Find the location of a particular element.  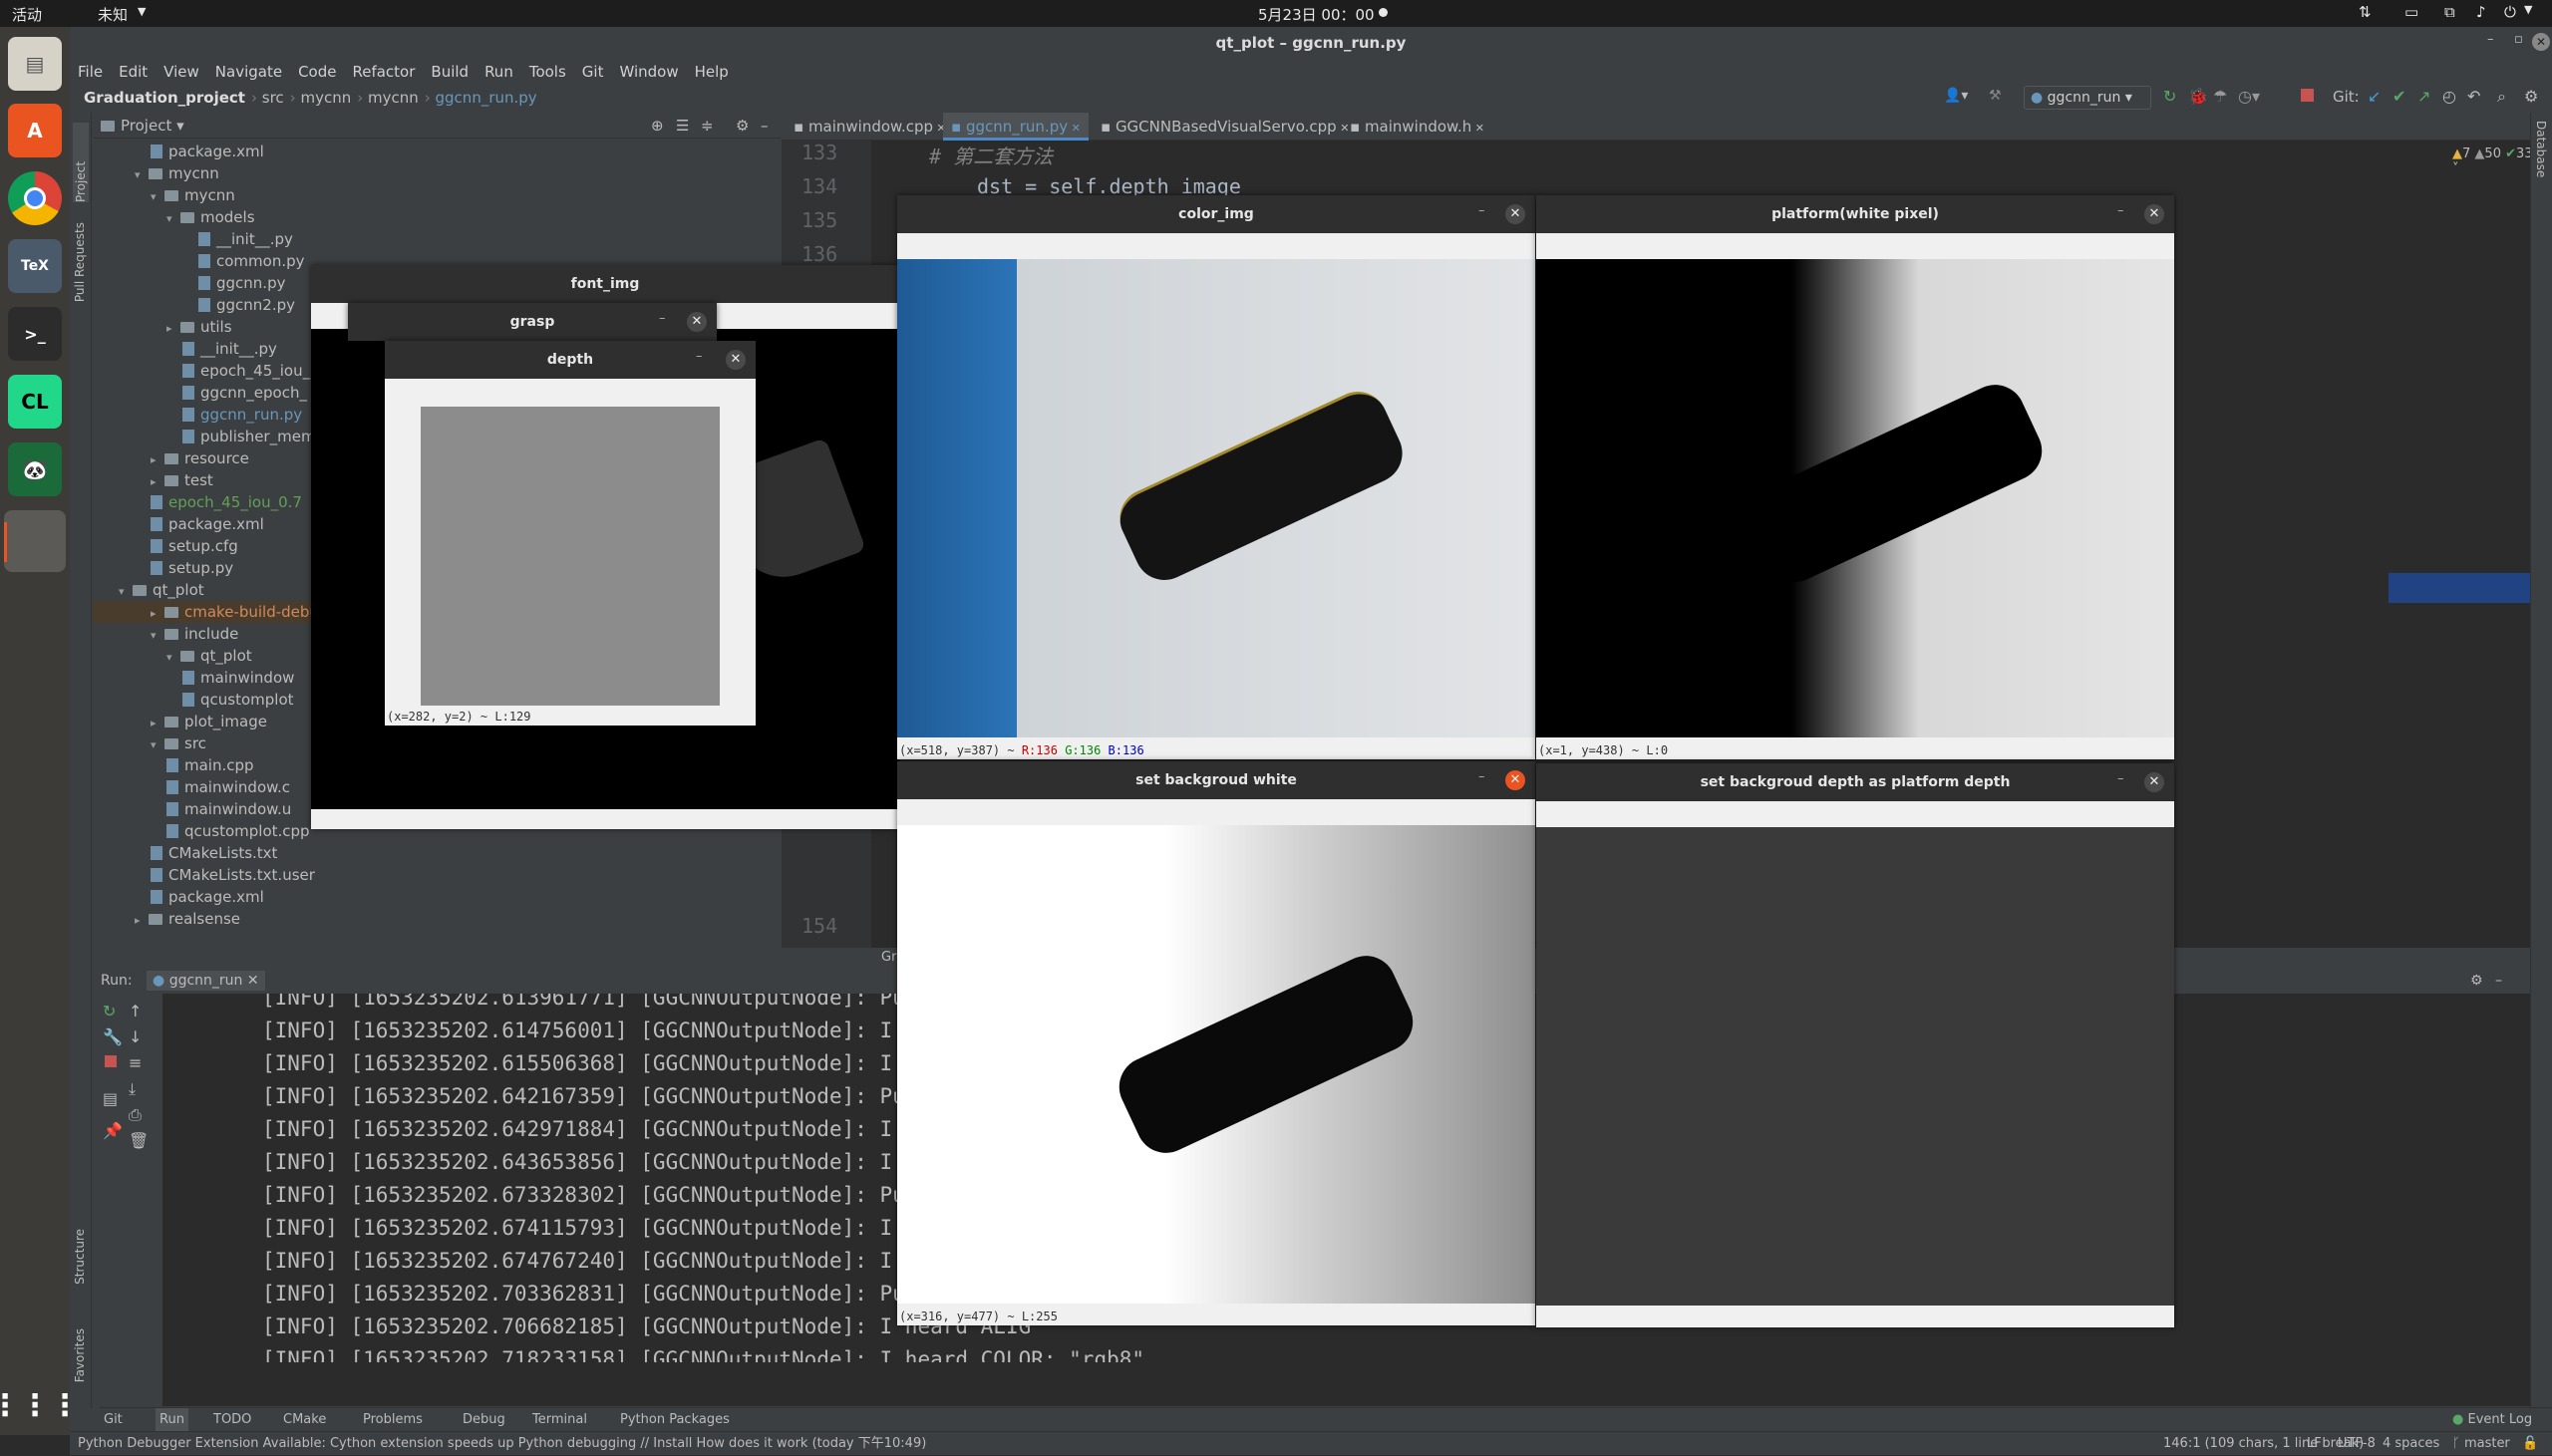

tree-item: qcustomplot is located at coordinates (238, 700).